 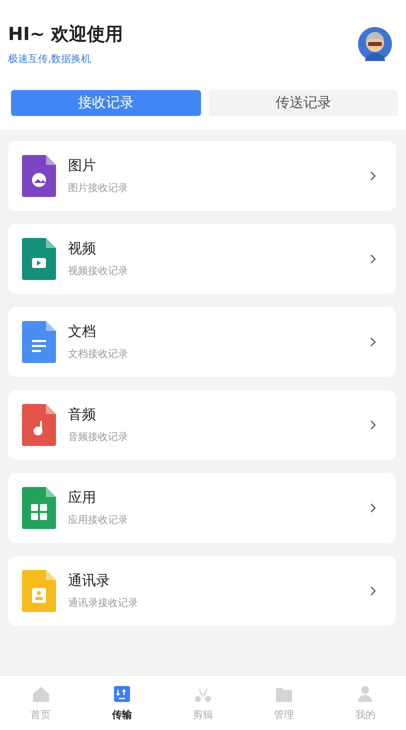 What do you see at coordinates (98, 520) in the screenshot?
I see `record-subtitle: 应用接收记录` at bounding box center [98, 520].